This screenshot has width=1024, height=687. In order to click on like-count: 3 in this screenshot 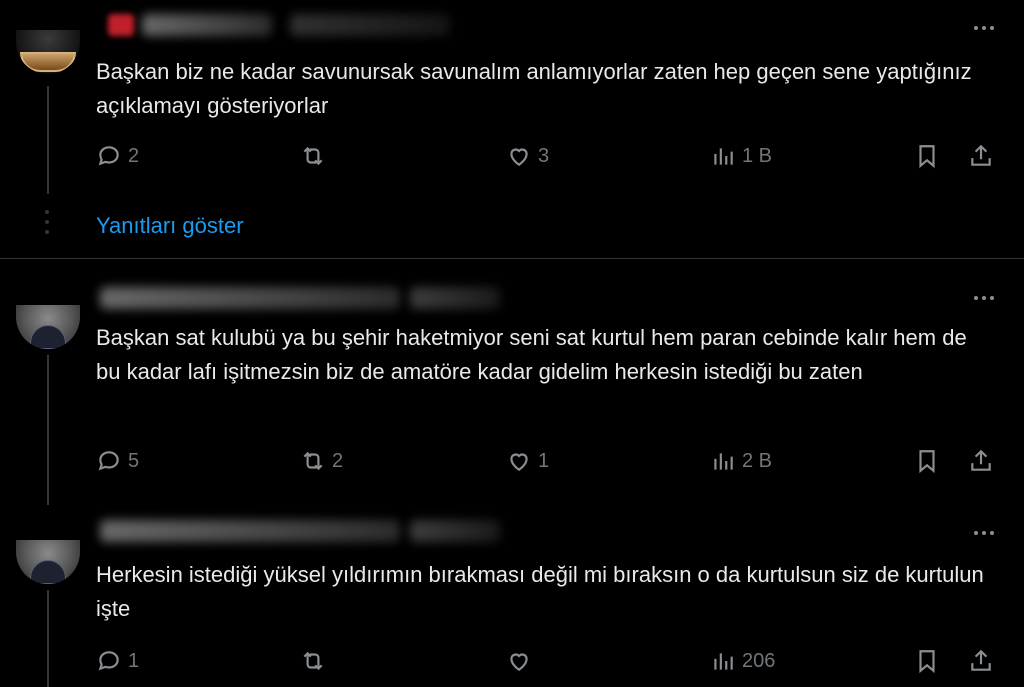, I will do `click(544, 155)`.